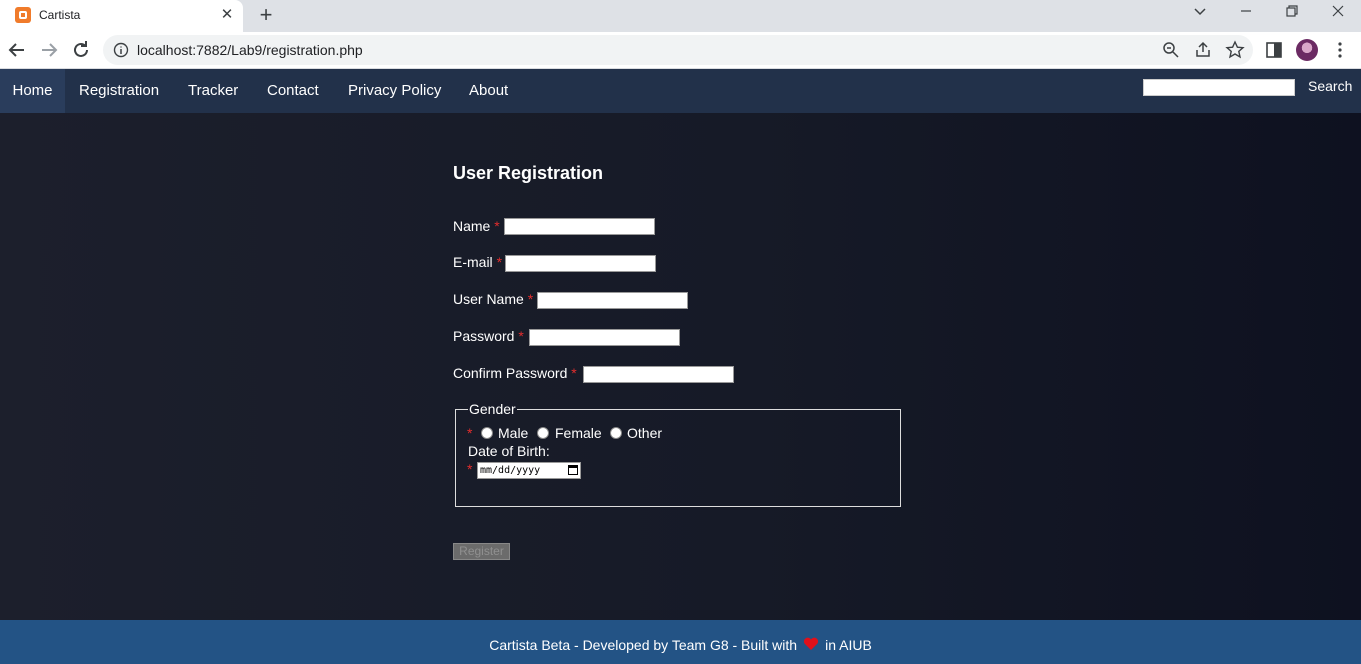 Image resolution: width=1361 pixels, height=664 pixels. What do you see at coordinates (1340, 50) in the screenshot?
I see `more-menu-icon` at bounding box center [1340, 50].